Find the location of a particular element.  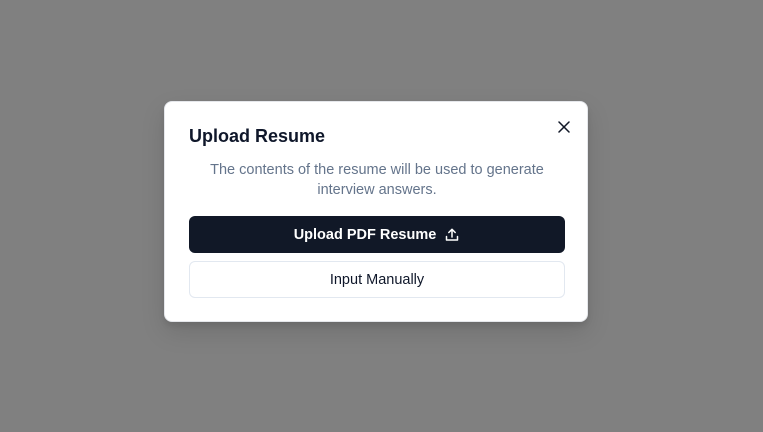

close-button is located at coordinates (564, 127).